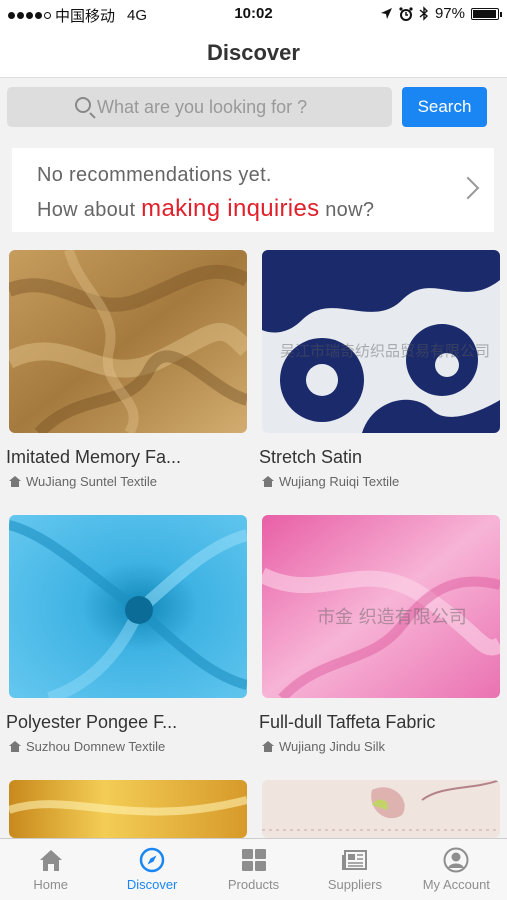 The width and height of the screenshot is (507, 900). What do you see at coordinates (253, 14) in the screenshot?
I see `status-bar: 中国移动 4G 10:02 97%` at bounding box center [253, 14].